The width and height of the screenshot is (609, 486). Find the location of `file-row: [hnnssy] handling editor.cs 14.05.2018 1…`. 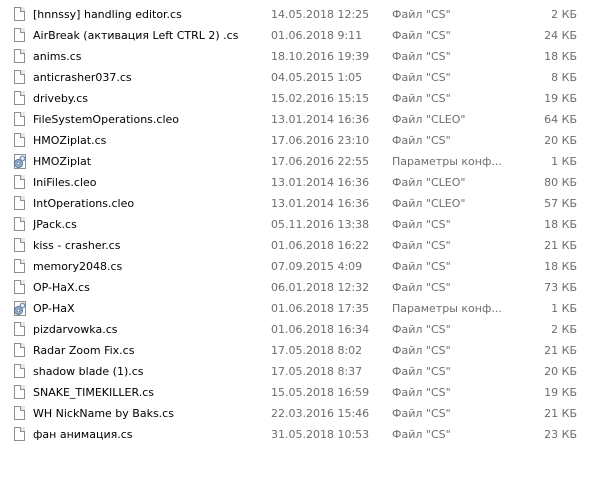

file-row: [hnnssy] handling editor.cs 14.05.2018 1… is located at coordinates (304, 14).